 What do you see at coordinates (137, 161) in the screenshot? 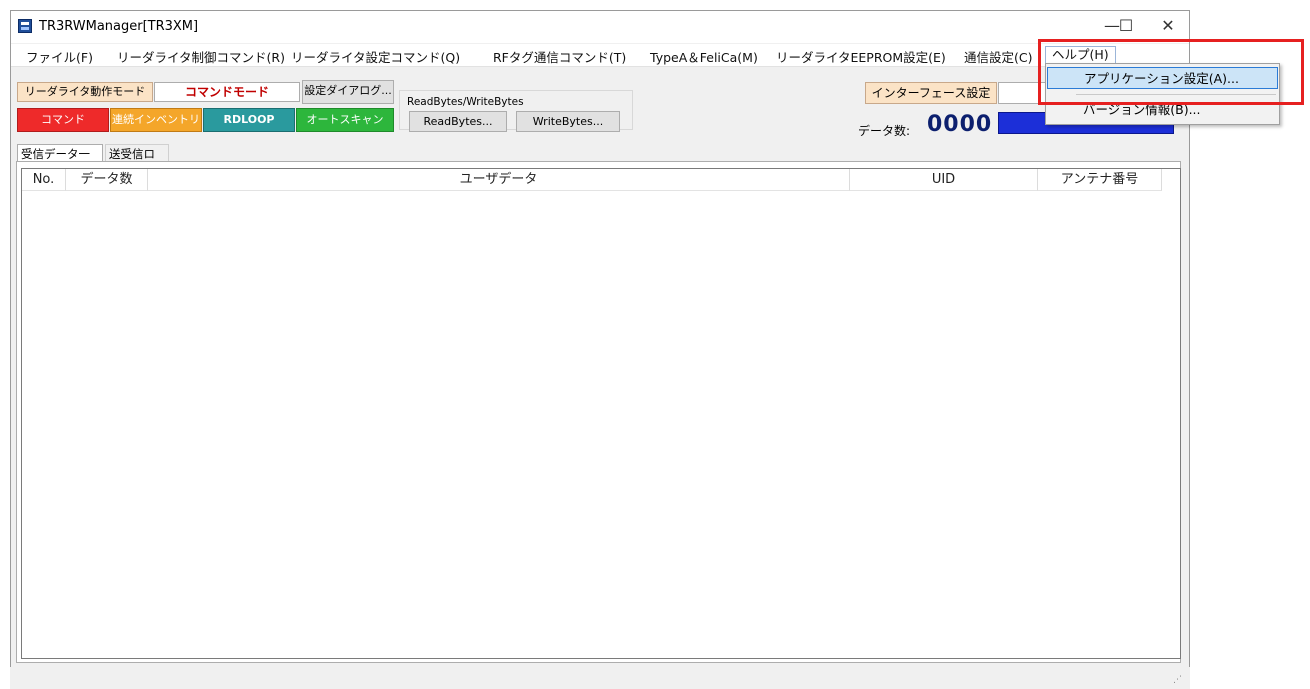
I see `tab-comm-log: 送受信ログ` at bounding box center [137, 161].